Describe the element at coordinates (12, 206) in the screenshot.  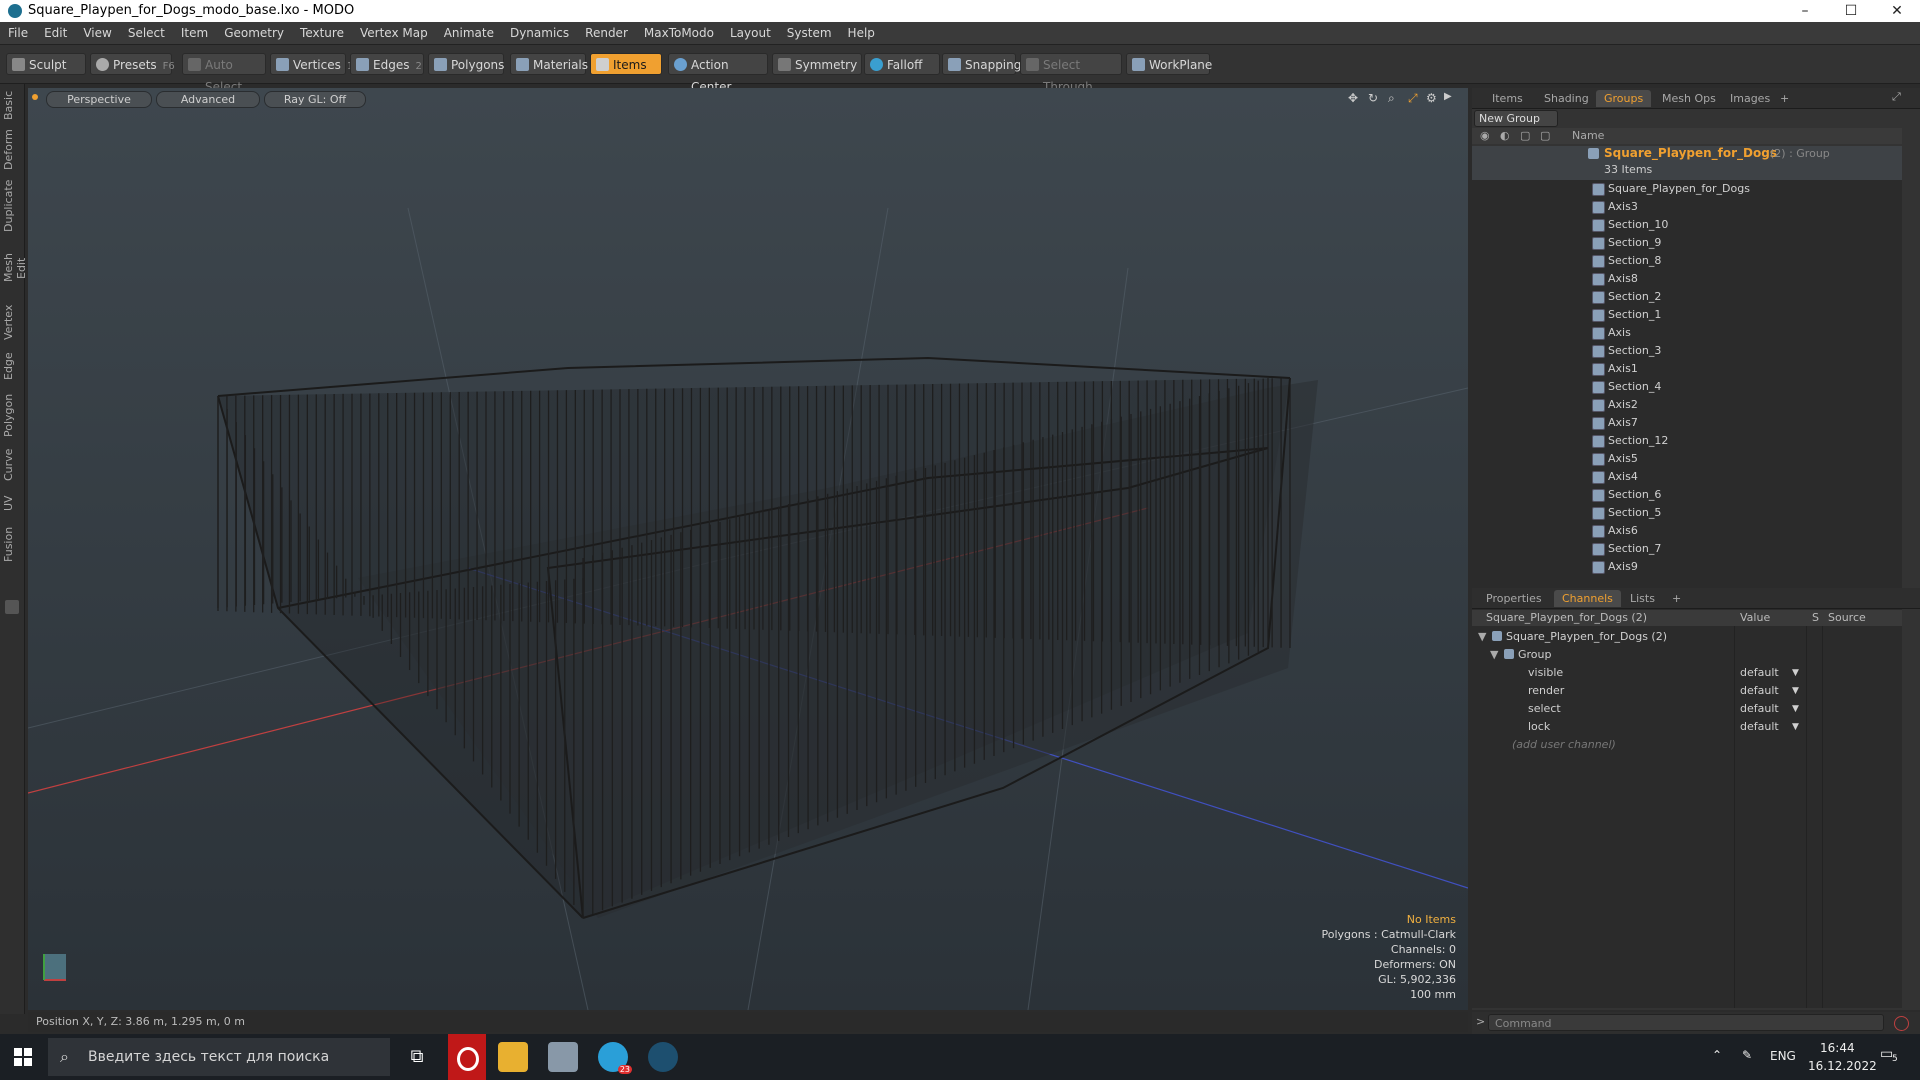
I see `tab-duplicate: Duplicate` at that location.